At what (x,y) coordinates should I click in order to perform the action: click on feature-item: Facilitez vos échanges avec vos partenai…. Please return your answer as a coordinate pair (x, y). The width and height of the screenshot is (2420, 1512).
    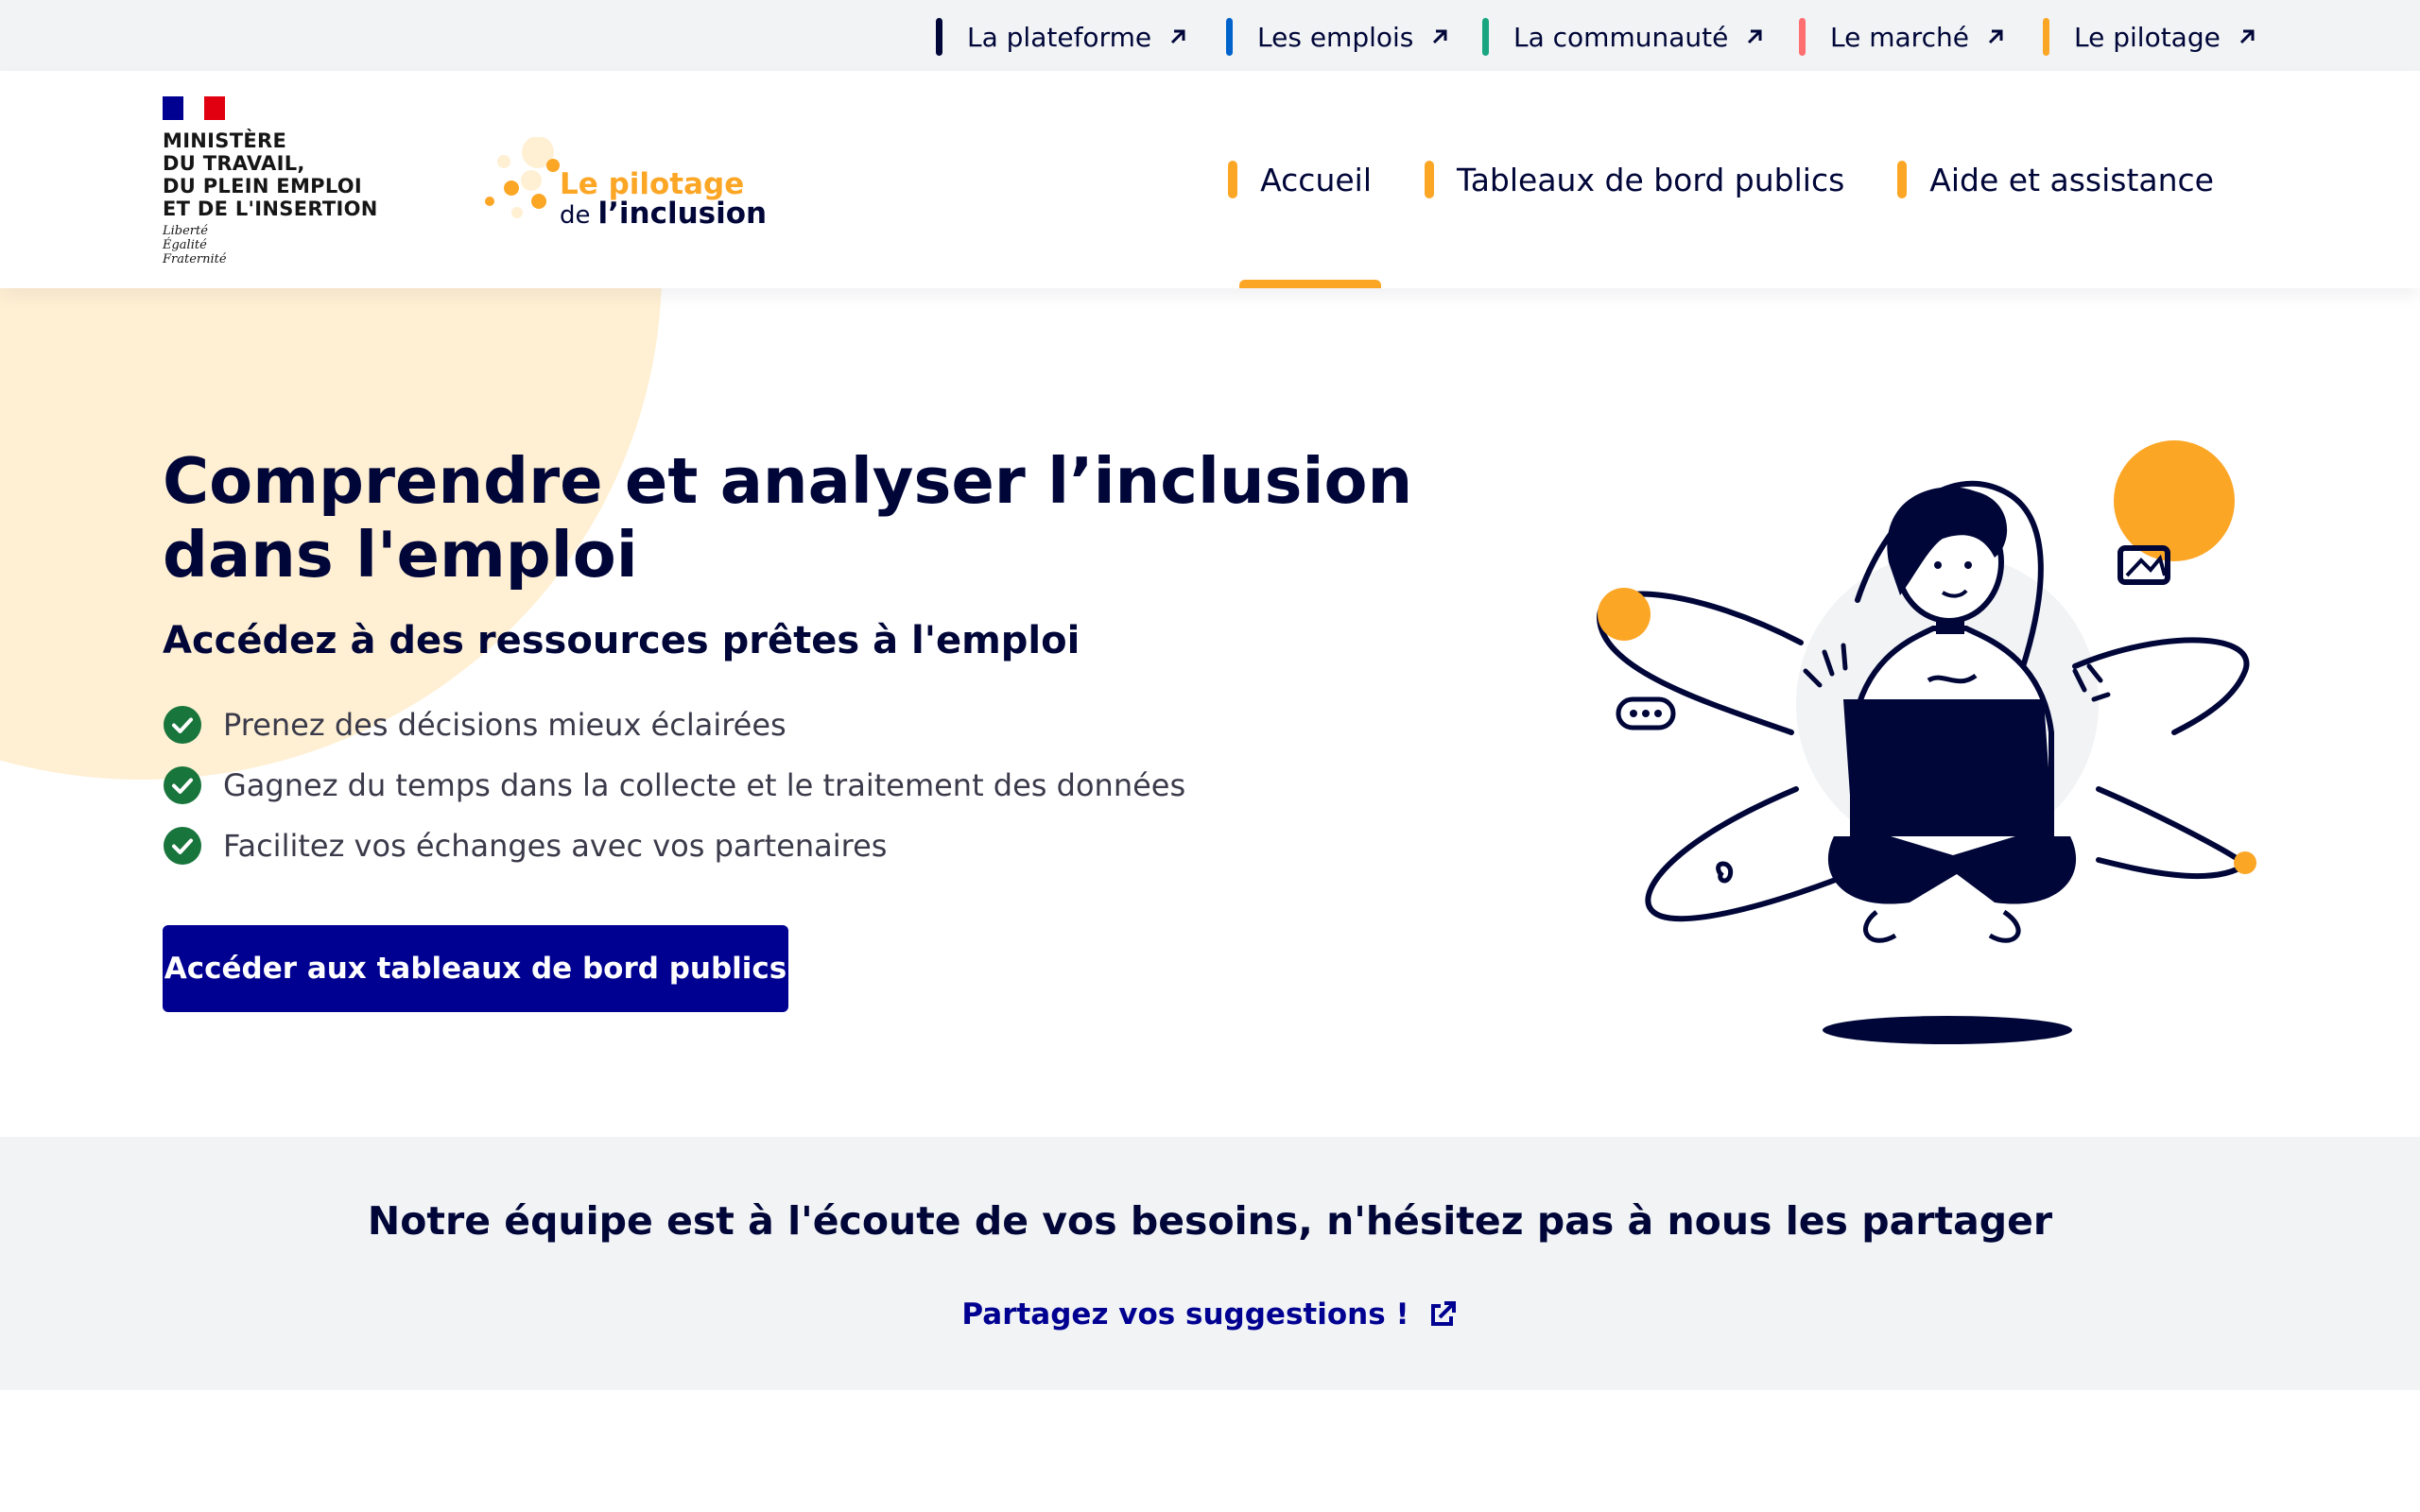
    Looking at the image, I should click on (674, 846).